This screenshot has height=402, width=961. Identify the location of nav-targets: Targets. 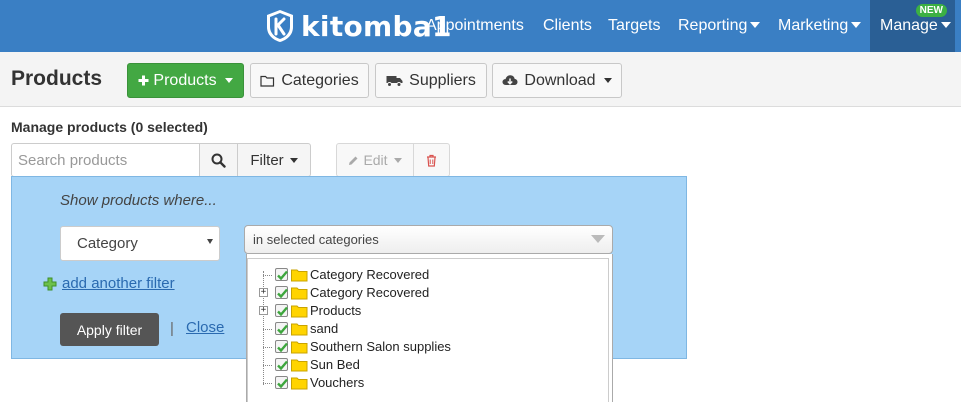
(634, 26).